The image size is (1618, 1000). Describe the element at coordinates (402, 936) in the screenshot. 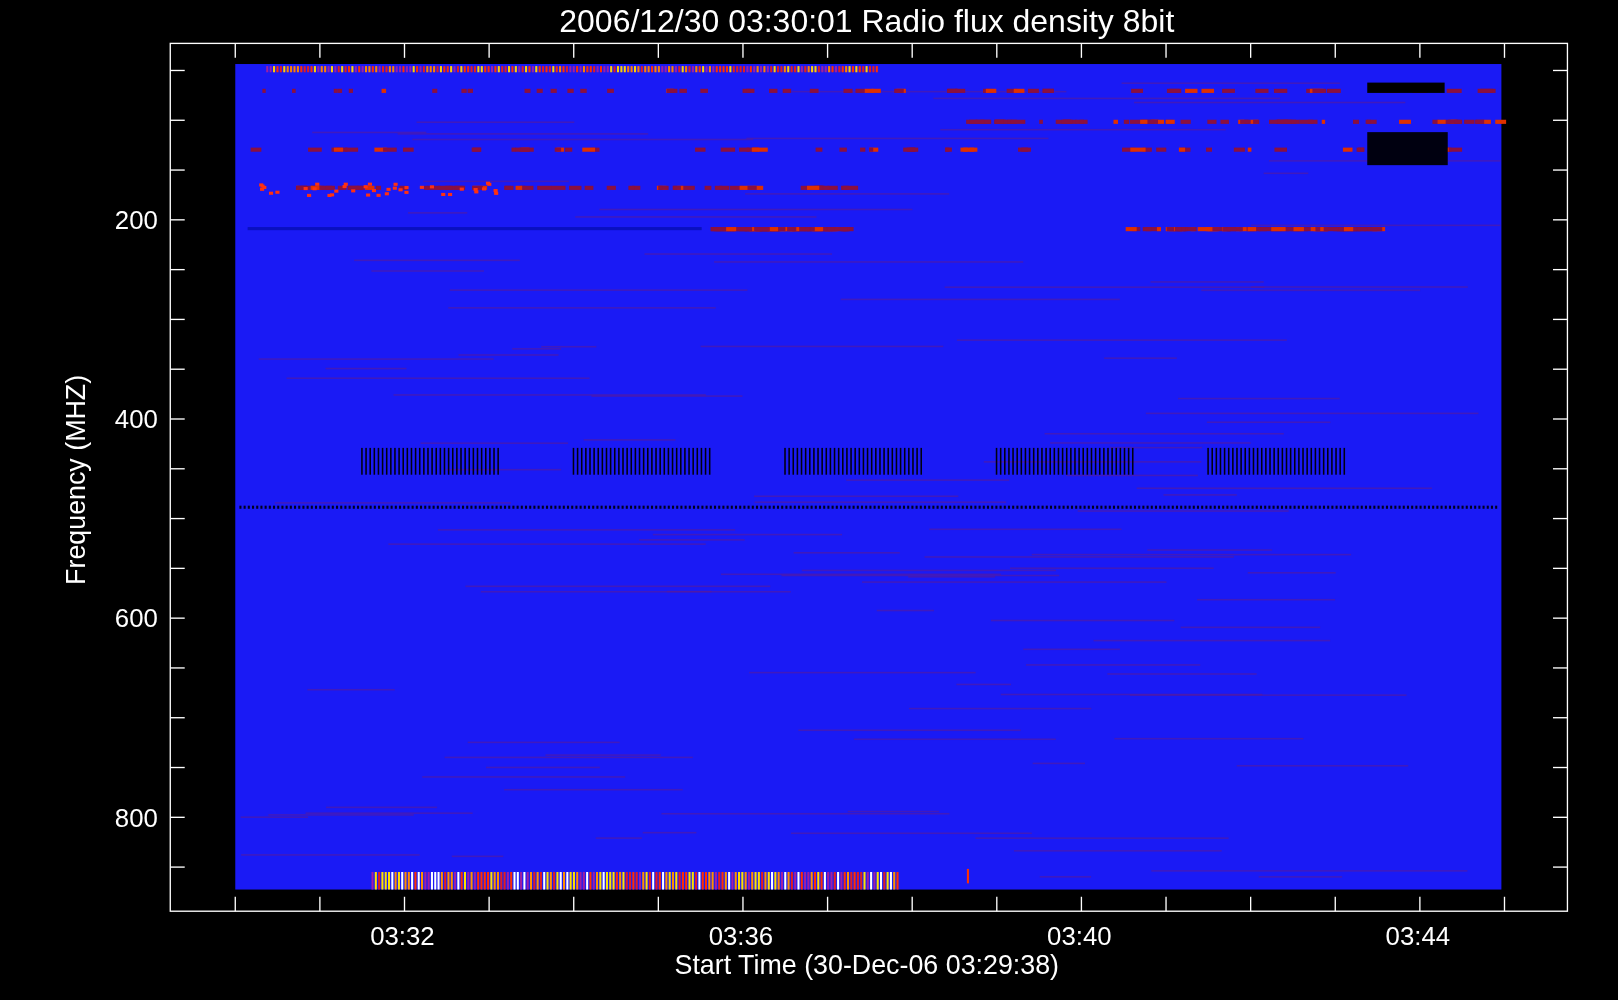

I see `axis-tick-label: 03:32` at that location.